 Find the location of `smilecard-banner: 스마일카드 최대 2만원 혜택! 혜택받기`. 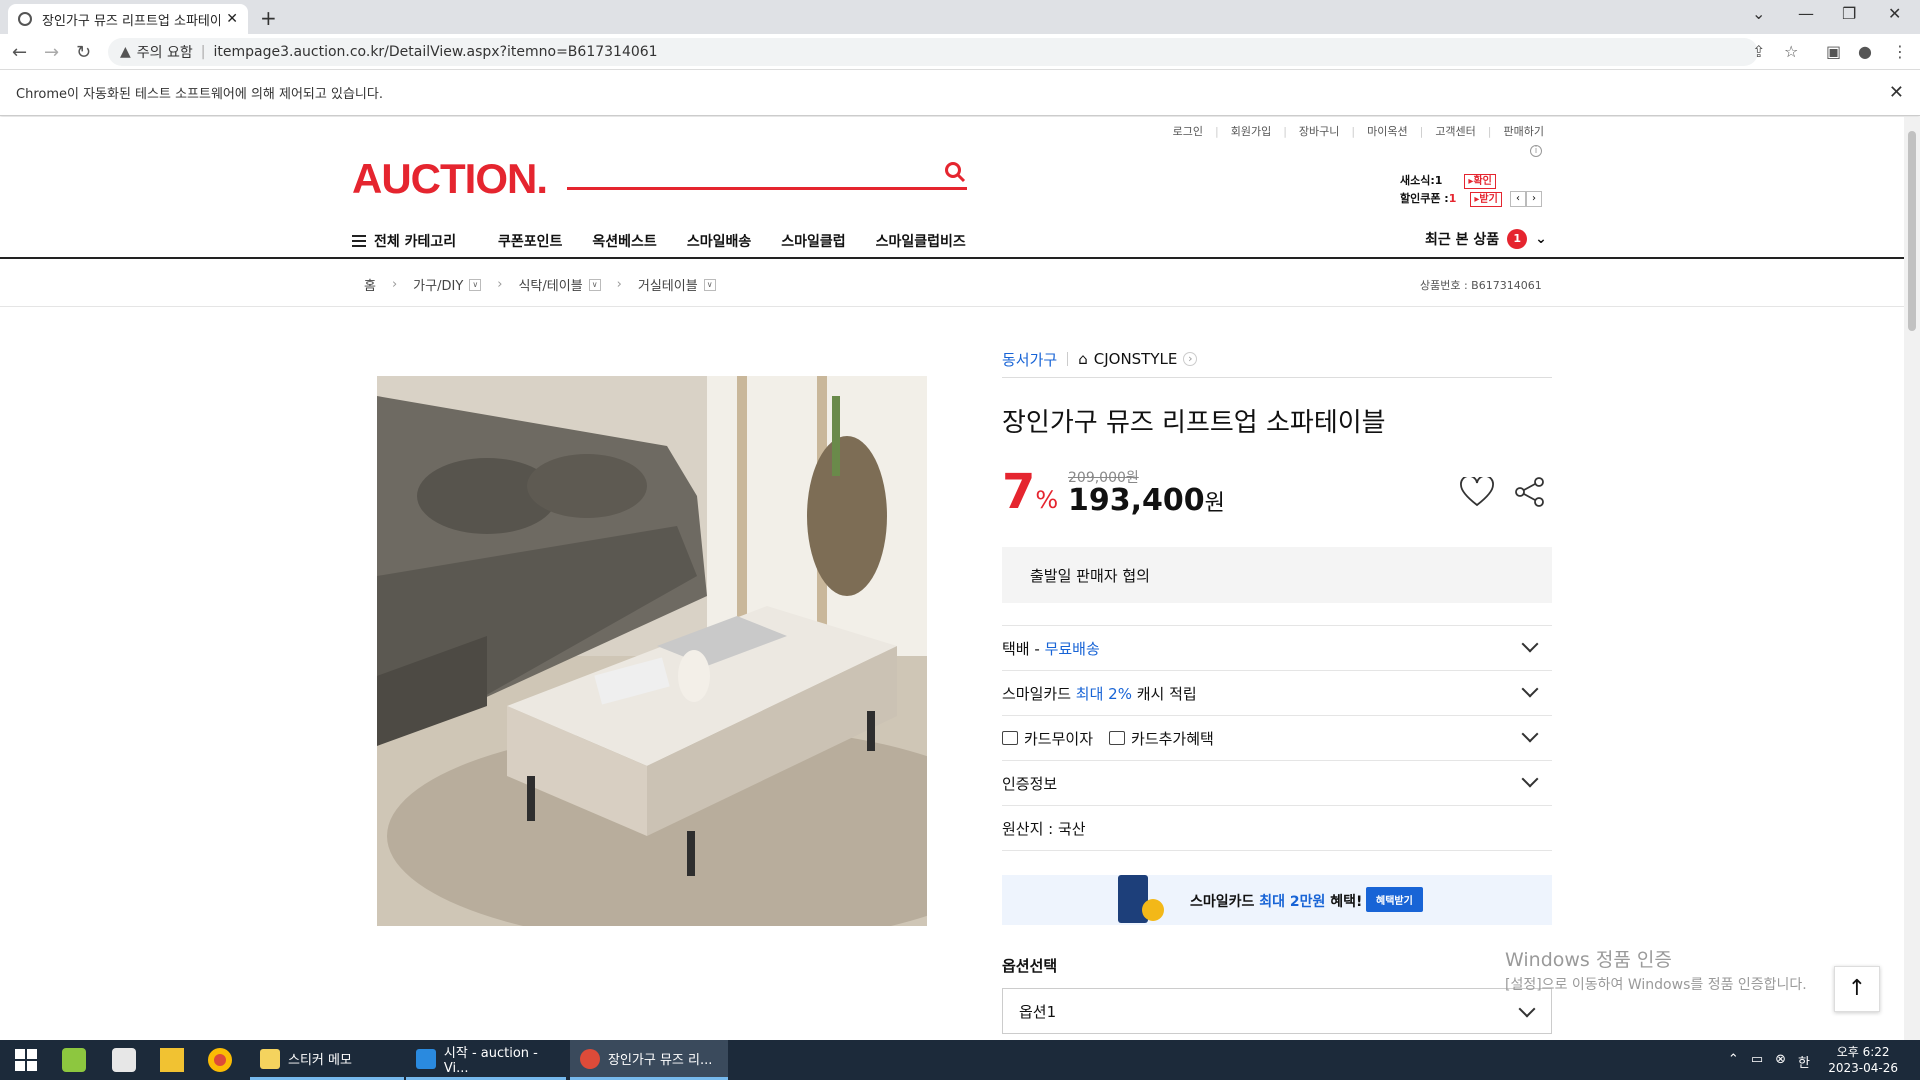

smilecard-banner: 스마일카드 최대 2만원 혜택! 혜택받기 is located at coordinates (1277, 900).